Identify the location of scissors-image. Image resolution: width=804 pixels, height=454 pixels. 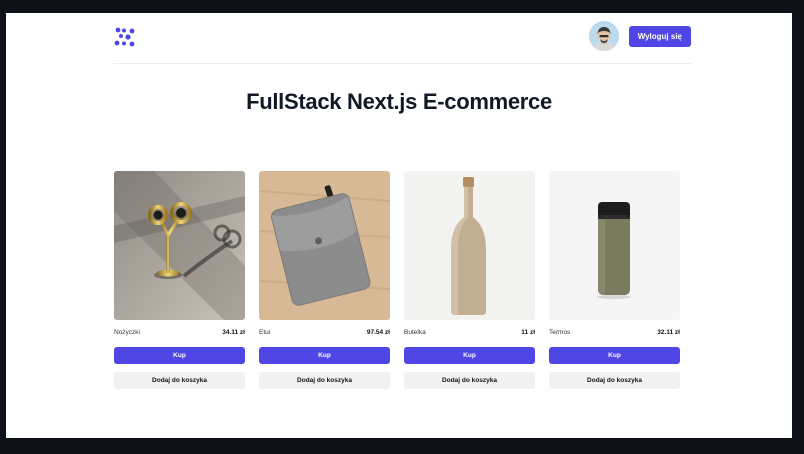
(179, 245).